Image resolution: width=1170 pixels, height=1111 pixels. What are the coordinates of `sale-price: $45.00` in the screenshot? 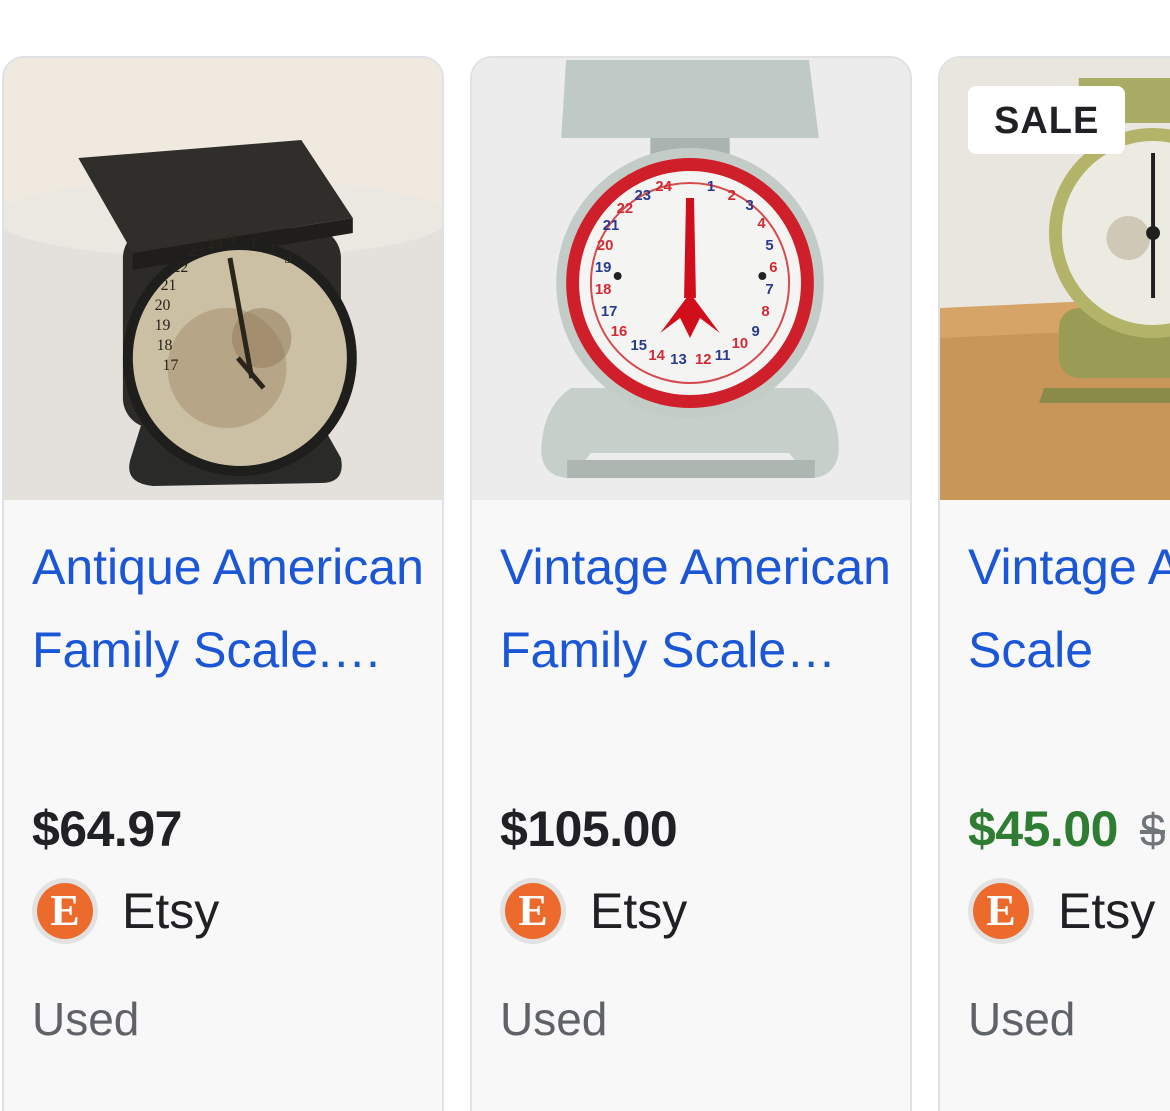 It's located at (1043, 829).